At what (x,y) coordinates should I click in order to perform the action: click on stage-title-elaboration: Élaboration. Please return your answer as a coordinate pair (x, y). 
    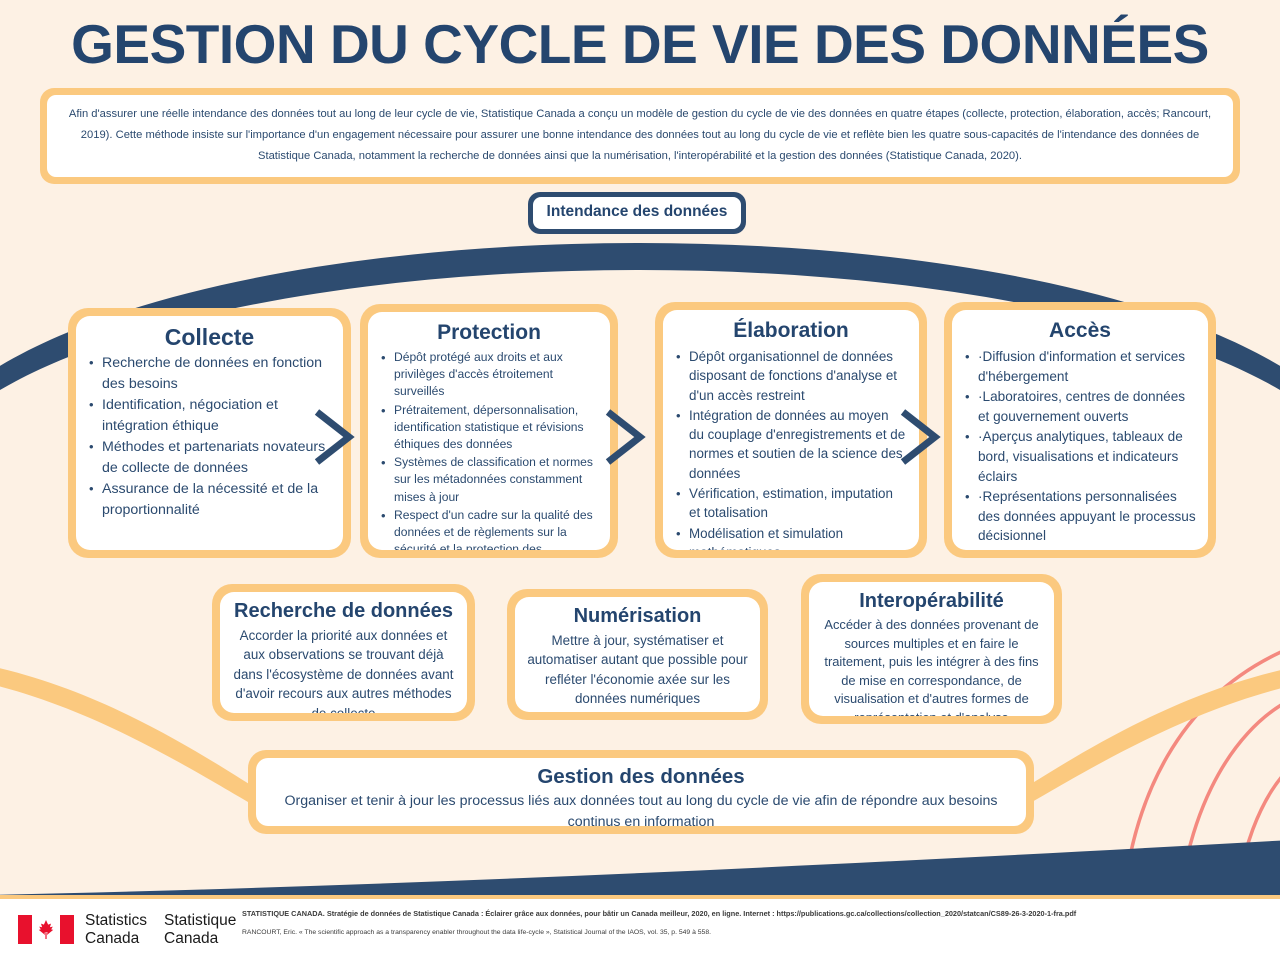
    Looking at the image, I should click on (791, 330).